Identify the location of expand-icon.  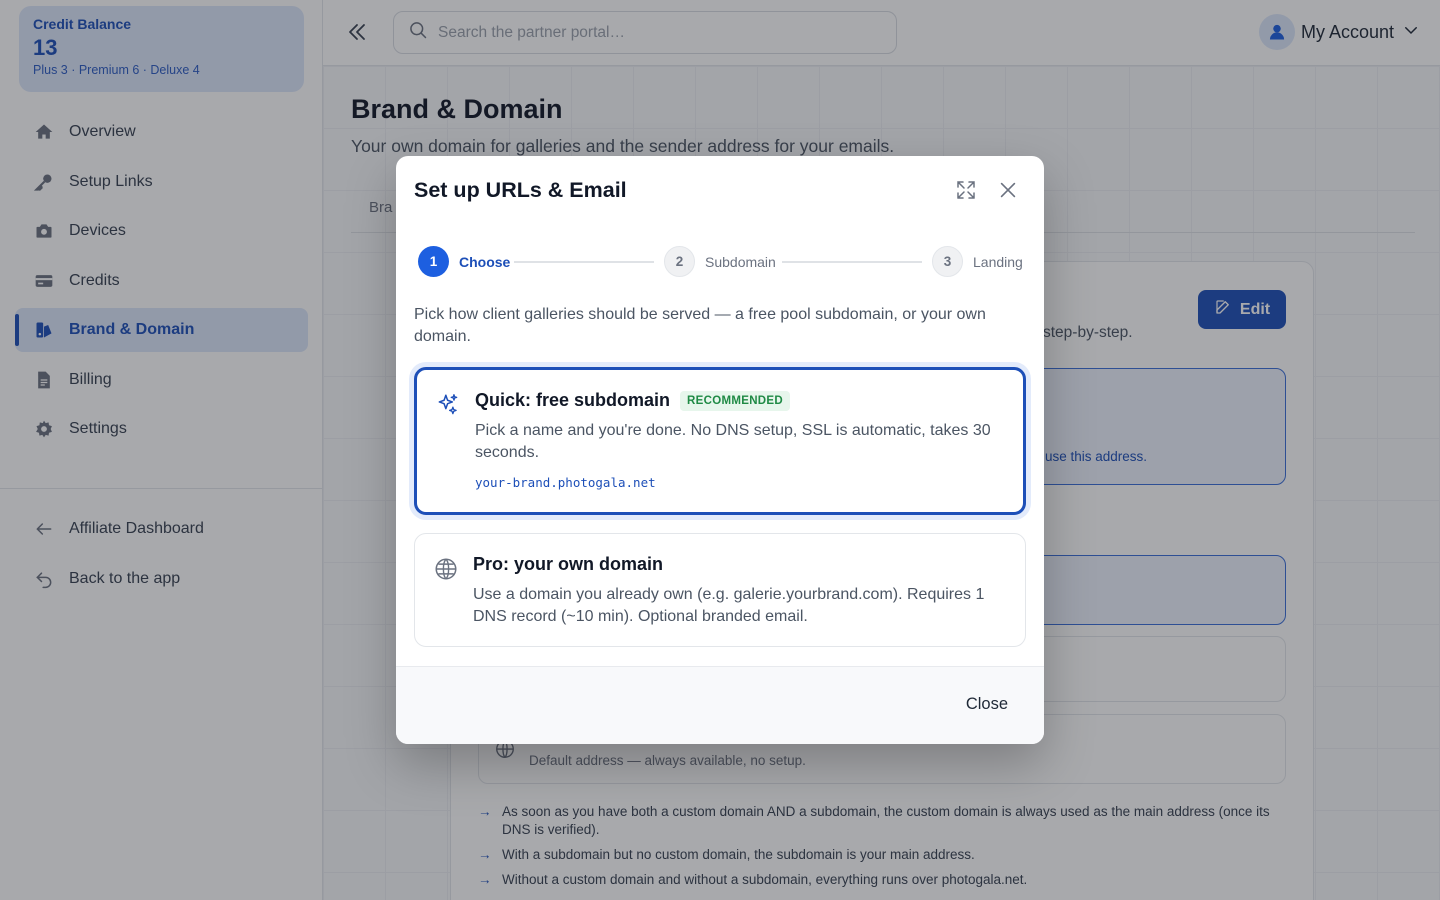
(966, 192).